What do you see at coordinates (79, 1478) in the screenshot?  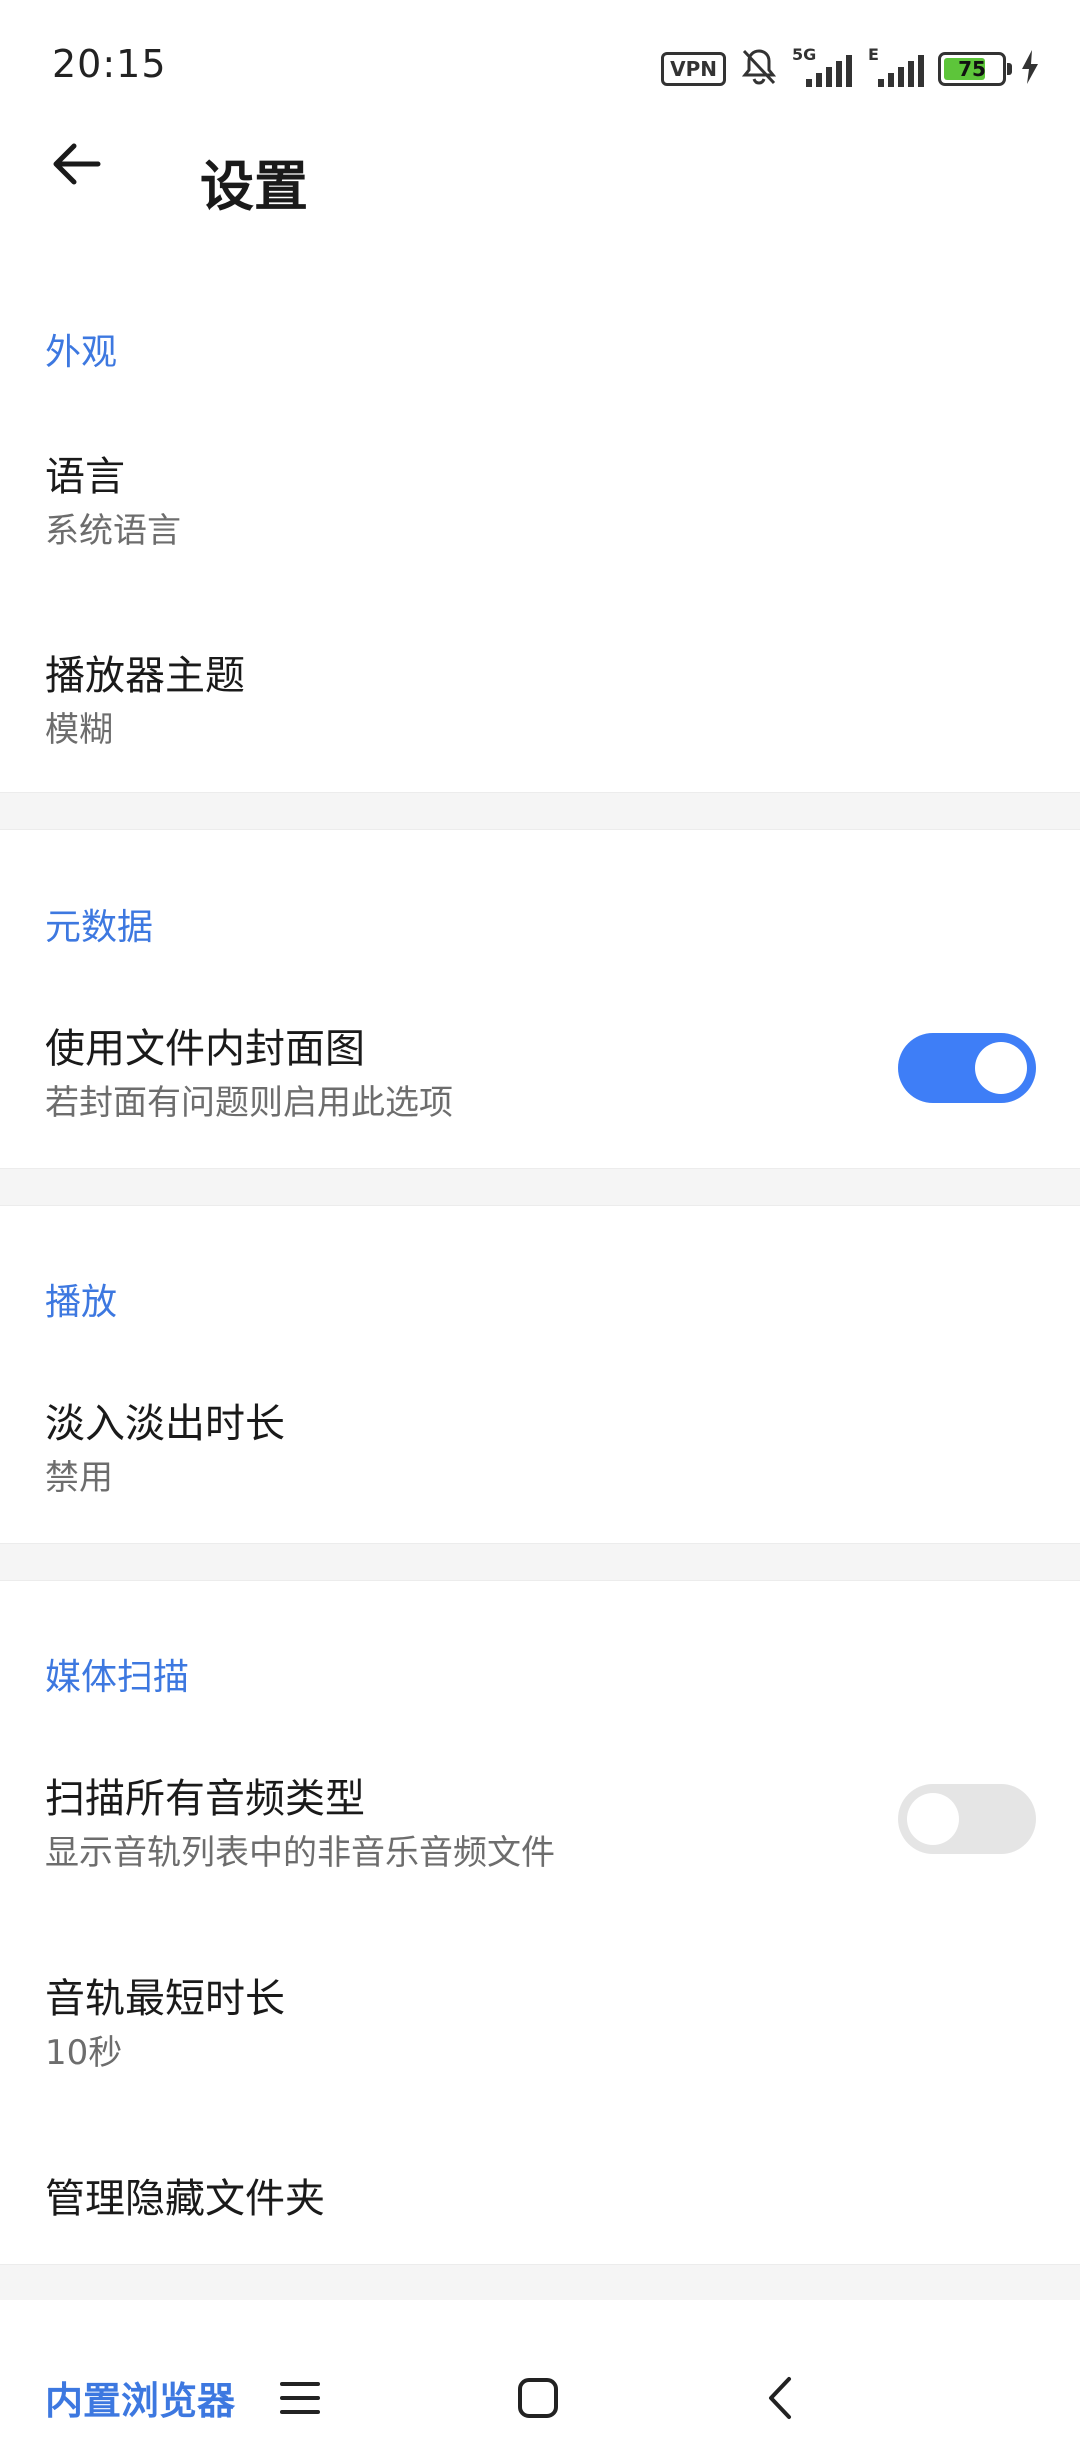 I see `setting-crossfade-value: 禁用` at bounding box center [79, 1478].